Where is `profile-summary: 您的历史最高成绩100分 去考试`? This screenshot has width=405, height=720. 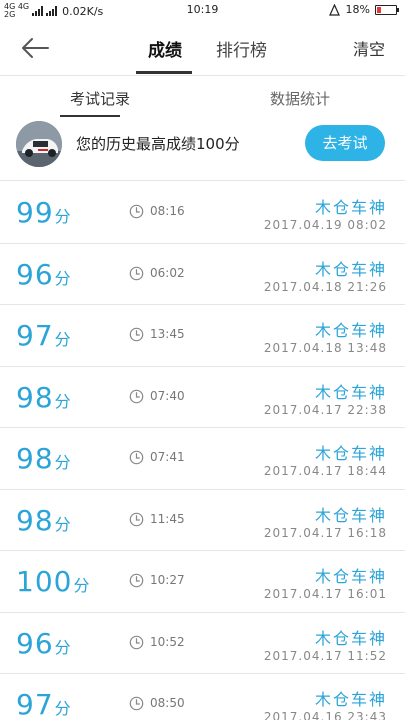
profile-summary: 您的历史最高成绩100分 去考试 is located at coordinates (202, 150).